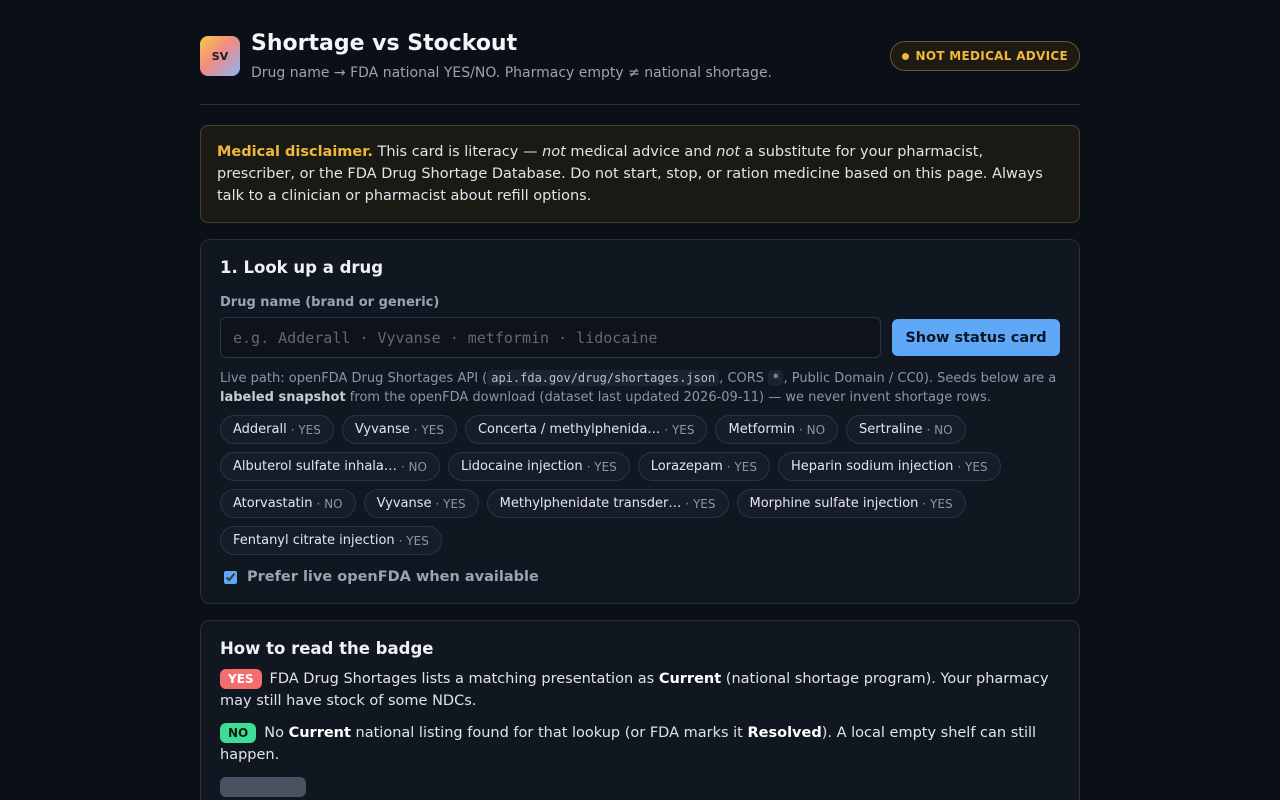 The width and height of the screenshot is (1280, 800). What do you see at coordinates (521, 466) in the screenshot?
I see `chip-name: Lidocaine injection` at bounding box center [521, 466].